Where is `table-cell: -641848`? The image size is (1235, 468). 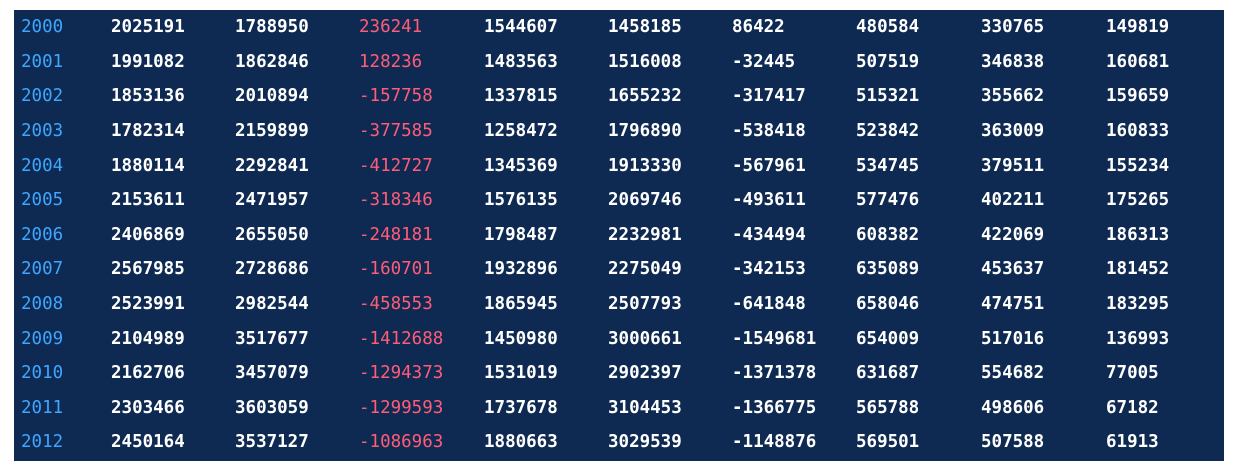
table-cell: -641848 is located at coordinates (769, 304).